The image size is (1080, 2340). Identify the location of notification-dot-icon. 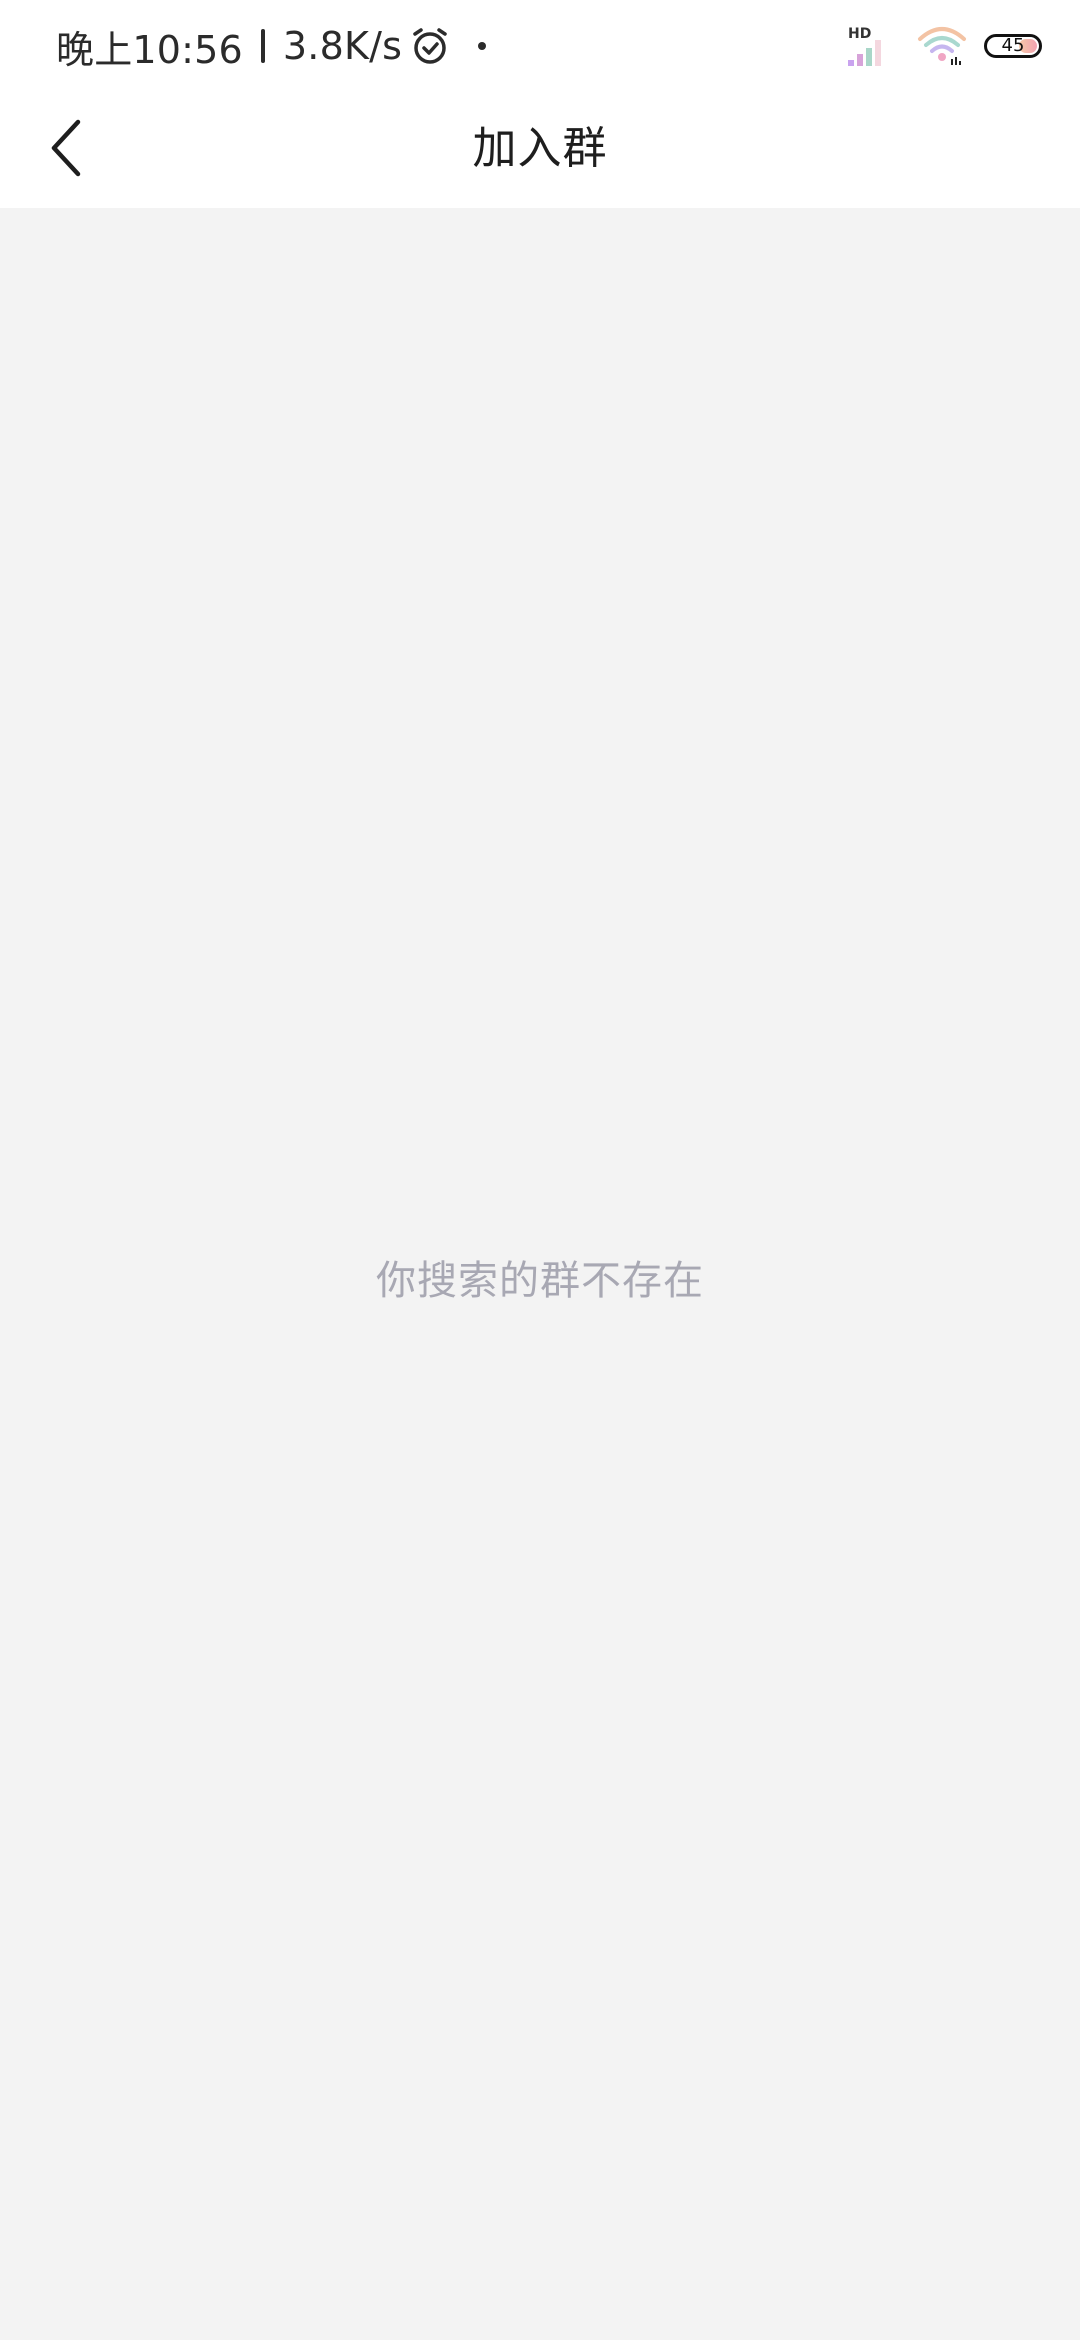
(482, 46).